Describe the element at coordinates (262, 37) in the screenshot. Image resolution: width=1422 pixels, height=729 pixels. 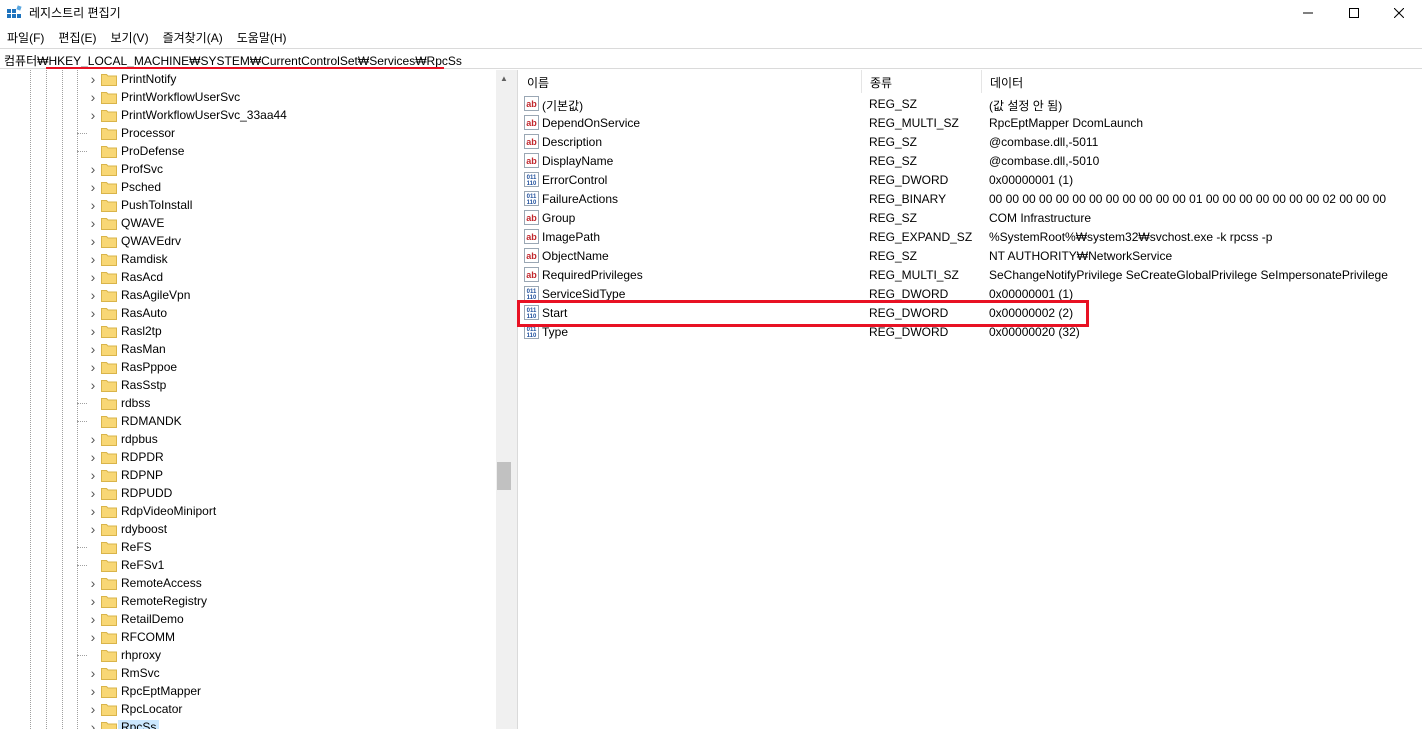
I see `menu-help: 도움말(H)` at that location.